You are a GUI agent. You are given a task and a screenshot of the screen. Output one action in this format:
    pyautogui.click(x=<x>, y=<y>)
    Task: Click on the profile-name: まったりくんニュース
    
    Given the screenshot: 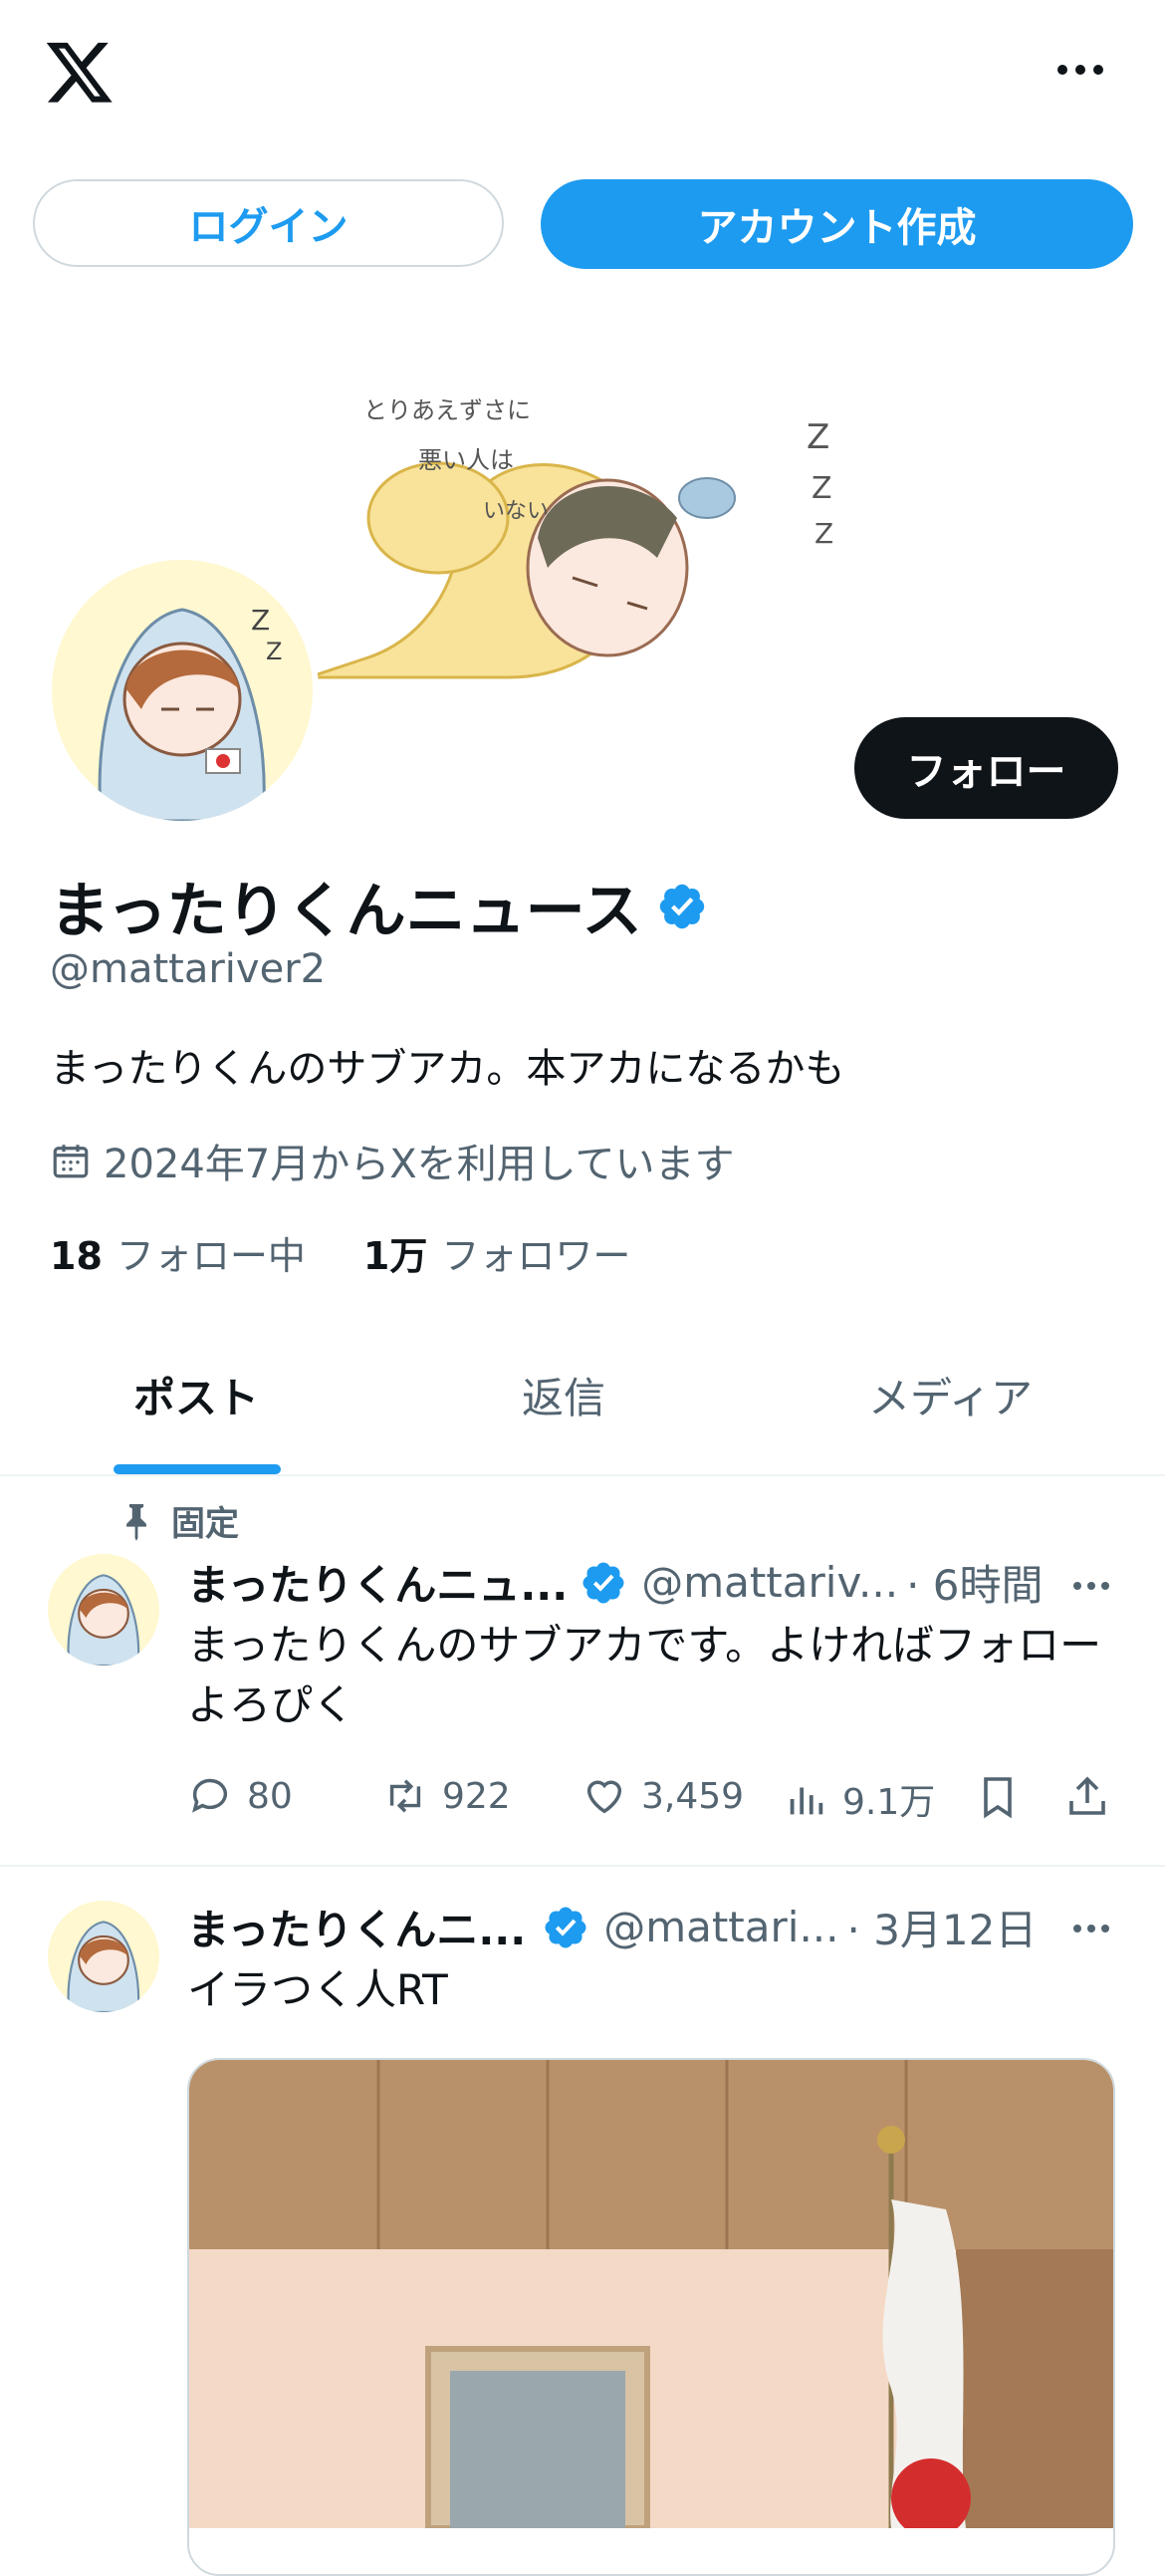 What is the action you would take?
    pyautogui.click(x=379, y=906)
    